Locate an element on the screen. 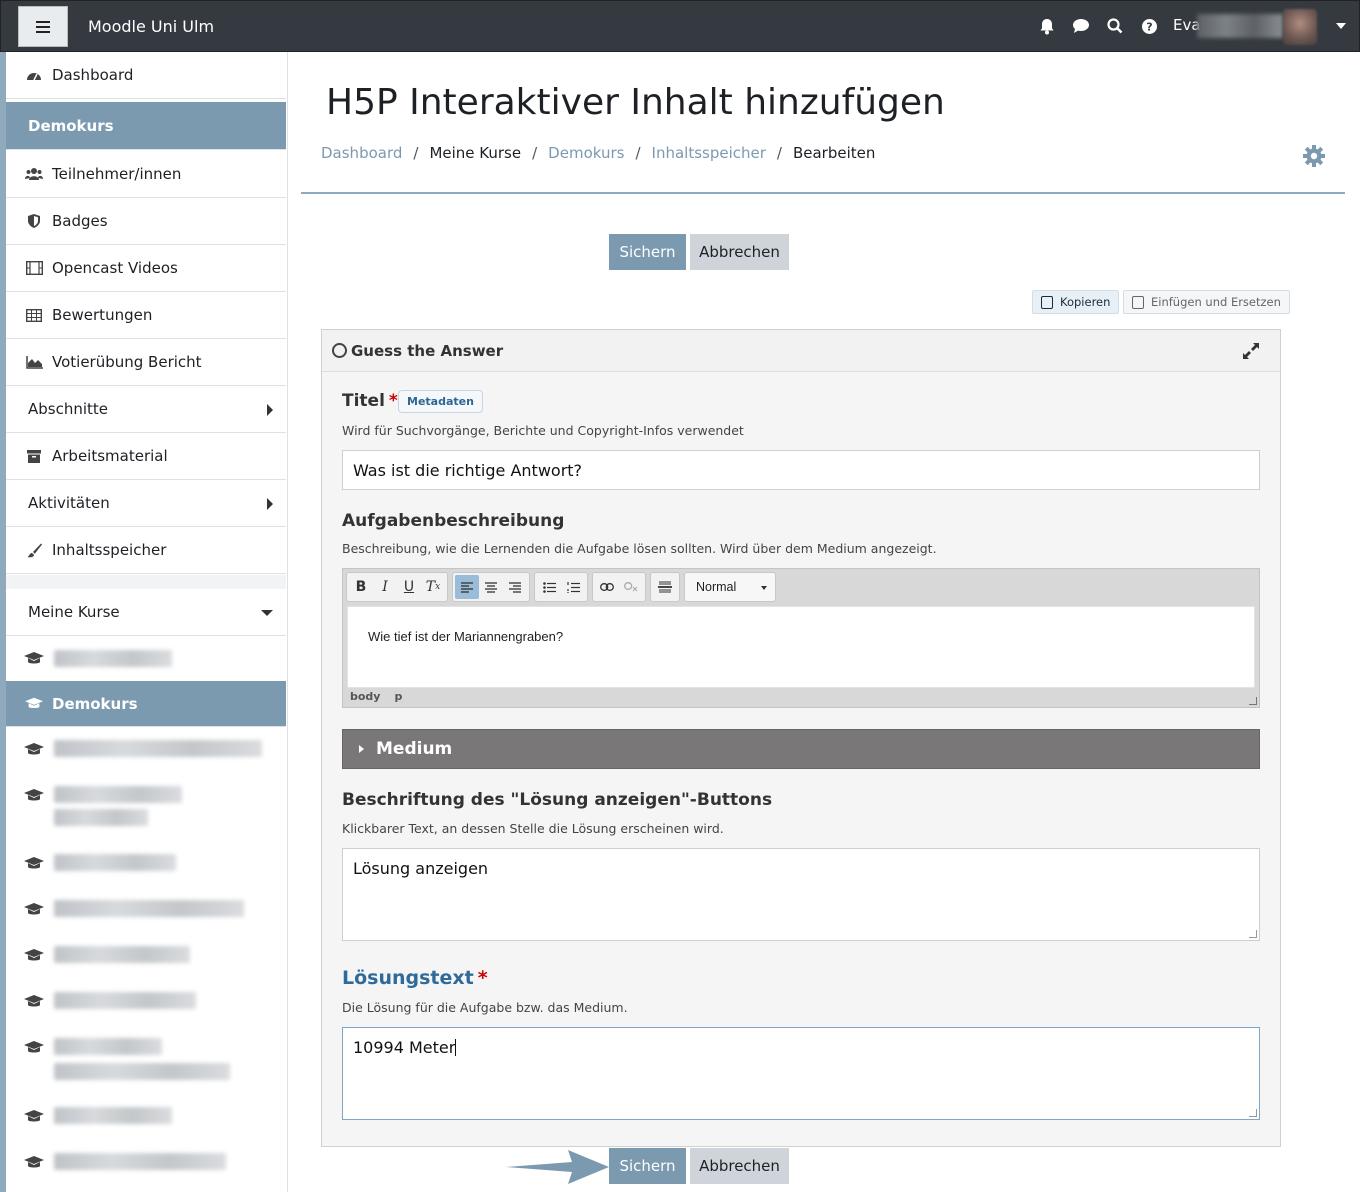 This screenshot has width=1360, height=1192. horizontal-rule-button is located at coordinates (665, 587).